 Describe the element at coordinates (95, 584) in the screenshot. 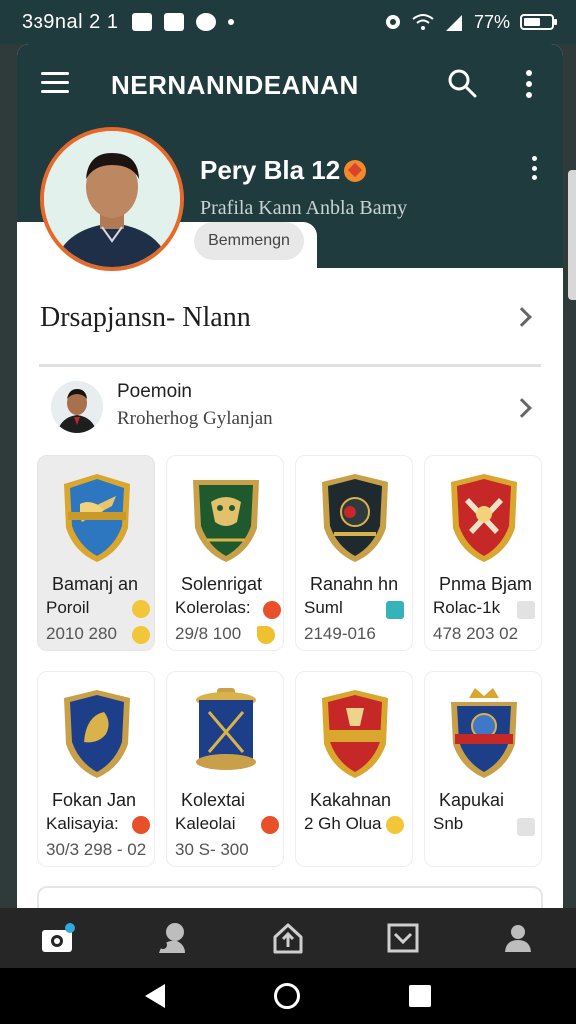

I see `tile-title: Bamanj an` at that location.